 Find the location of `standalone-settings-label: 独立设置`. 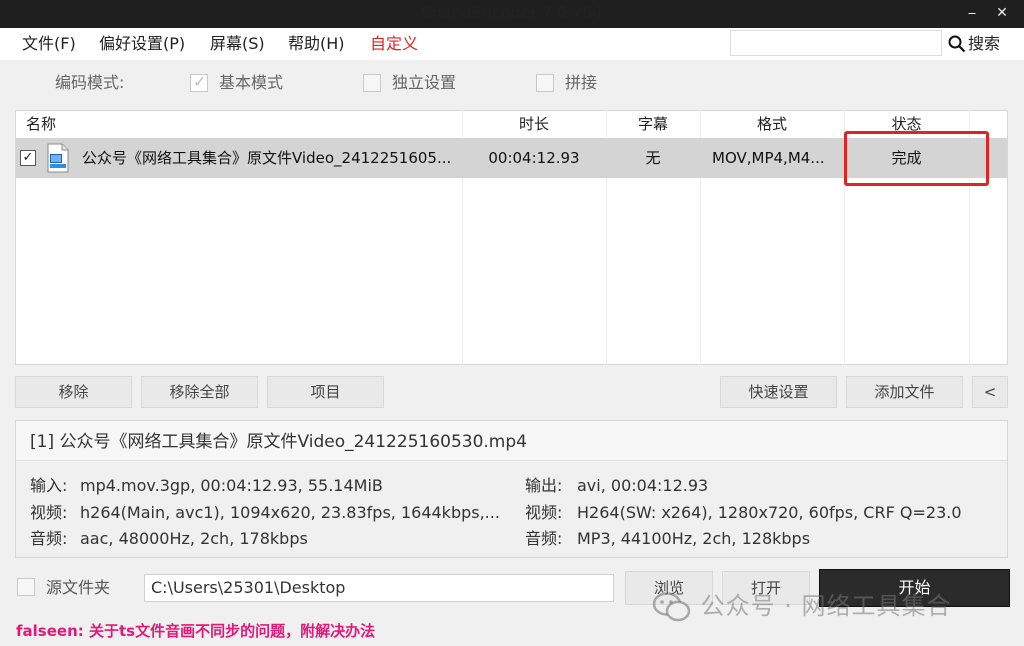

standalone-settings-label: 独立设置 is located at coordinates (424, 82).